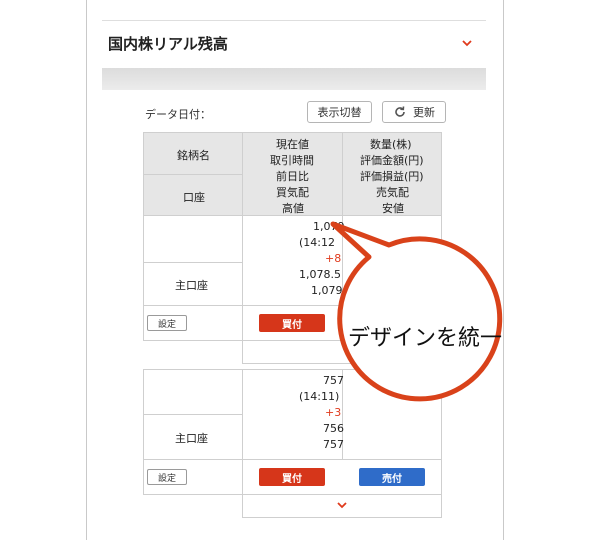 The height and width of the screenshot is (540, 590). What do you see at coordinates (425, 338) in the screenshot?
I see `callout-text: デザインを統一` at bounding box center [425, 338].